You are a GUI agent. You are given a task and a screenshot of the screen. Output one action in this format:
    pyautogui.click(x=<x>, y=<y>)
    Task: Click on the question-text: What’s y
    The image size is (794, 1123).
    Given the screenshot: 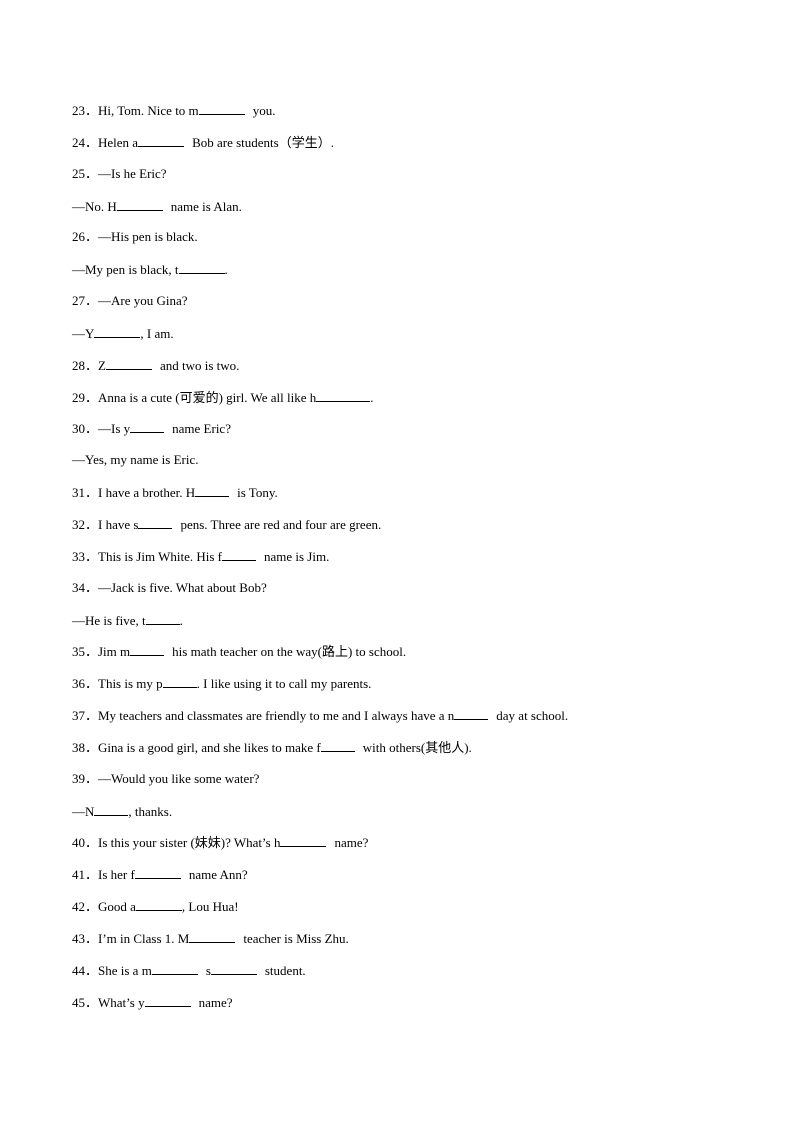 What is the action you would take?
    pyautogui.click(x=121, y=1002)
    